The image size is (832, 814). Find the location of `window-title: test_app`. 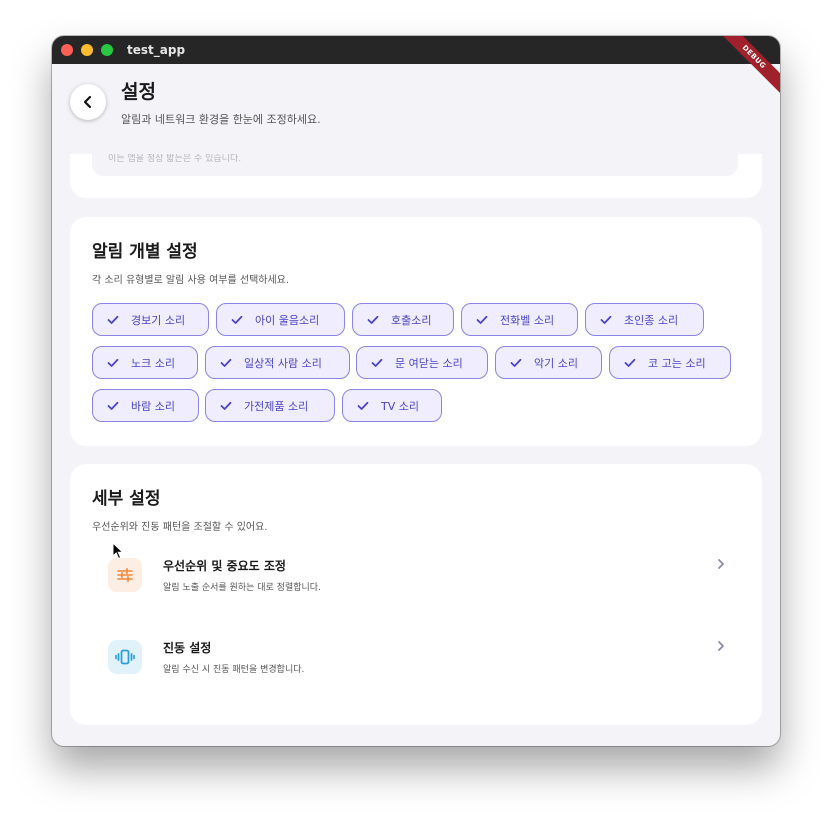

window-title: test_app is located at coordinates (156, 50).